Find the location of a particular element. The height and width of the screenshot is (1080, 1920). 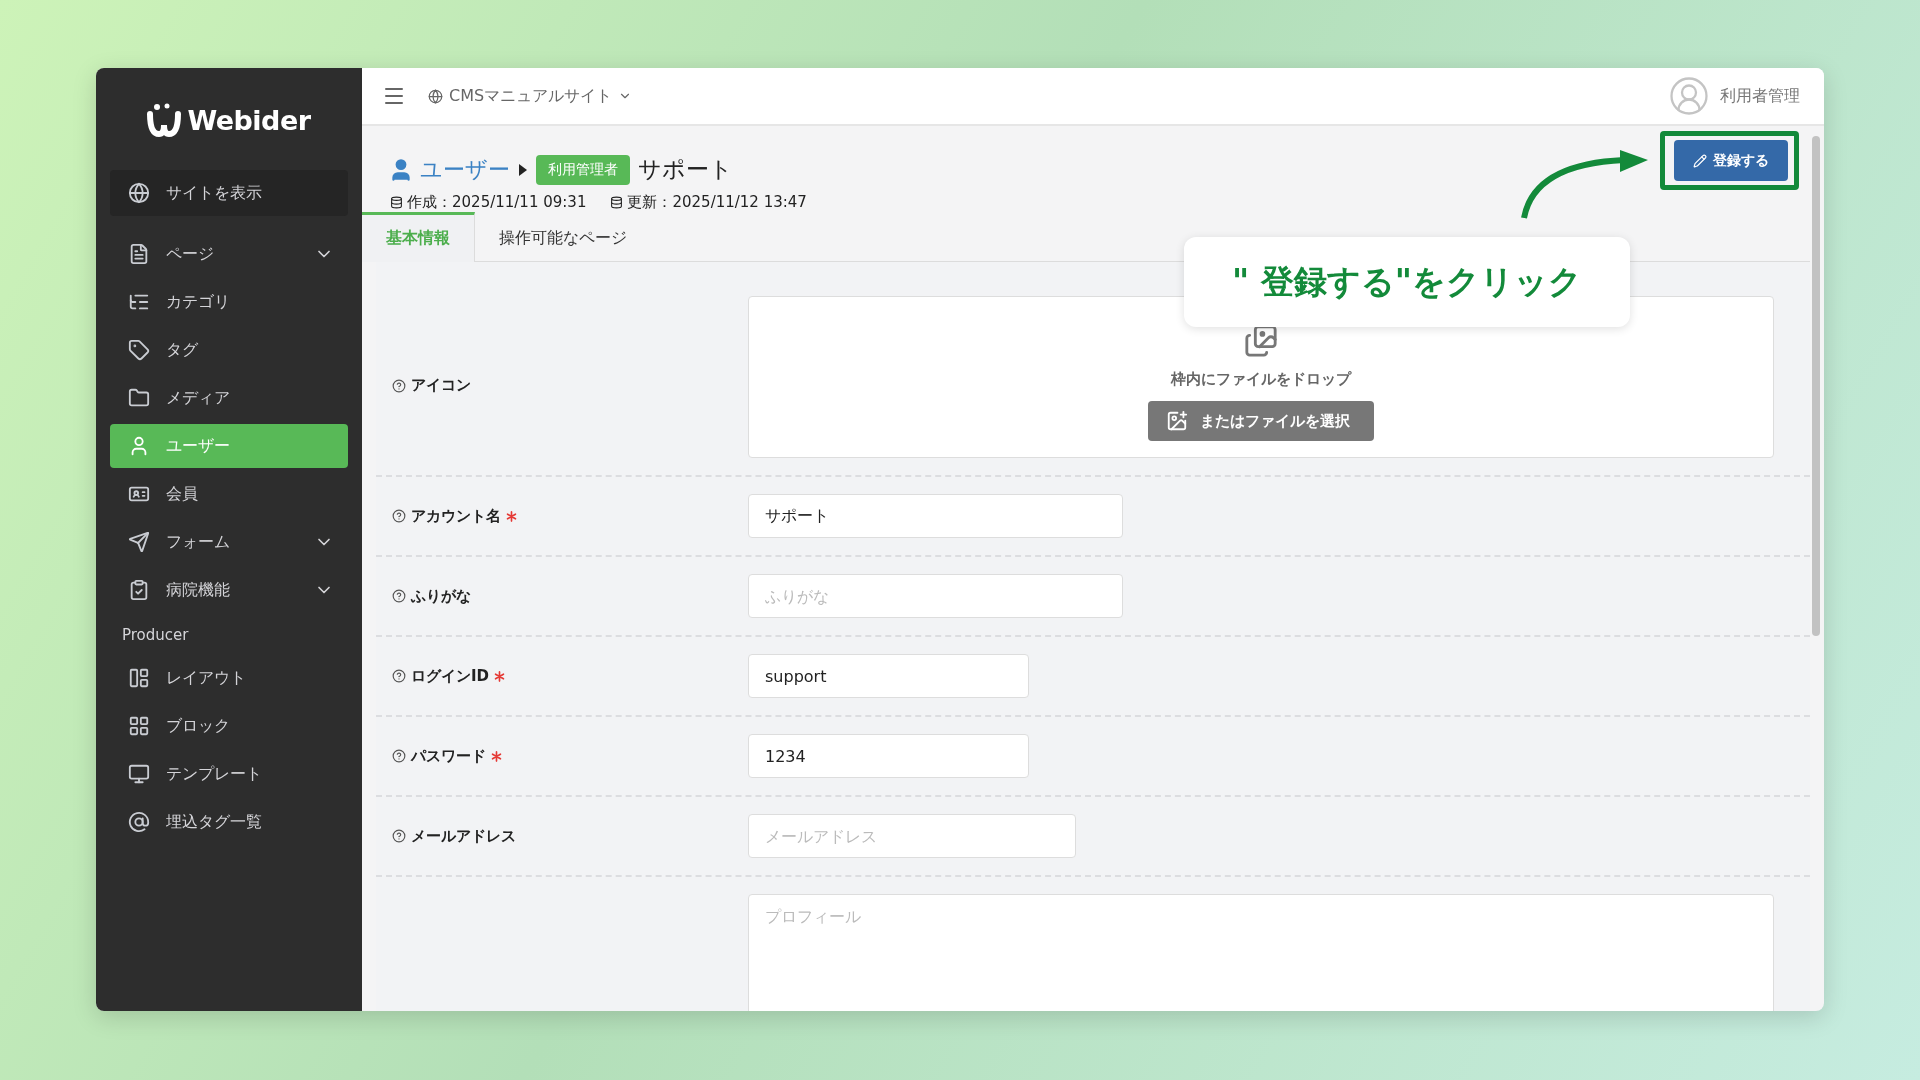

logo-text: Webider is located at coordinates (249, 120).